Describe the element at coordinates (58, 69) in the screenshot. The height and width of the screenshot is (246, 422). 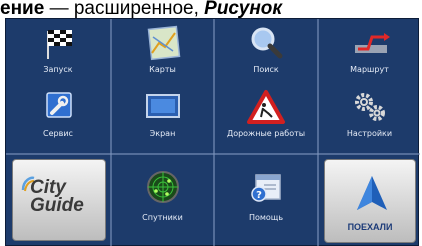
I see `menu-item-label: Запуск` at that location.